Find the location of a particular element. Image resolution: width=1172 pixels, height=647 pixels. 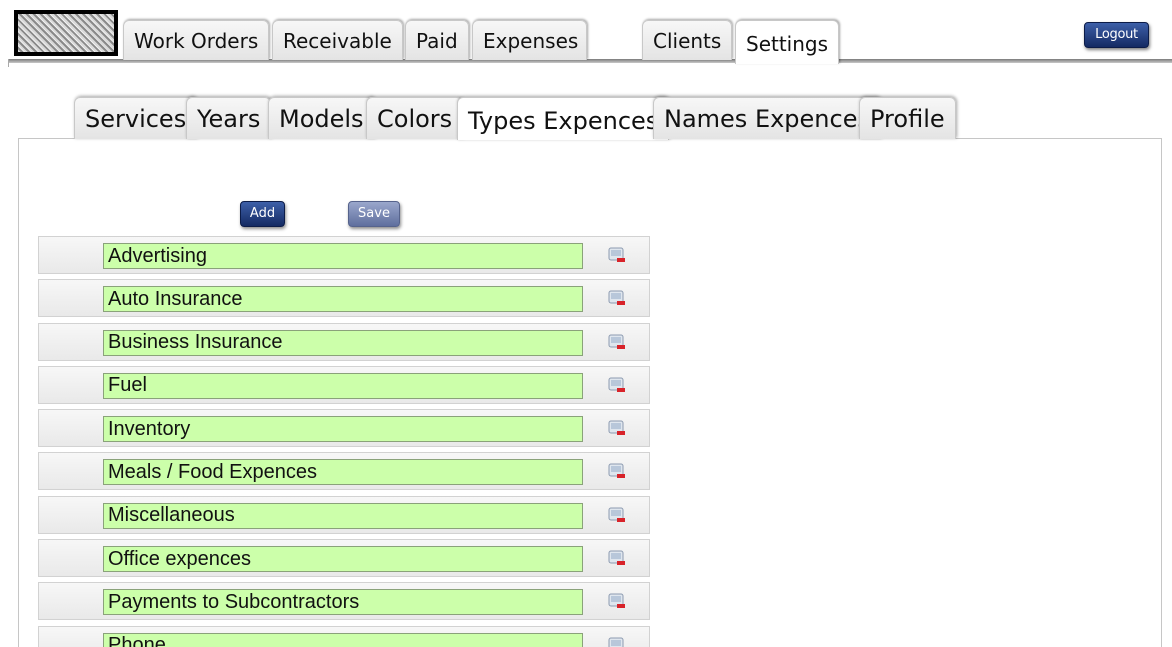

subtab-colors: Colors is located at coordinates (415, 118).